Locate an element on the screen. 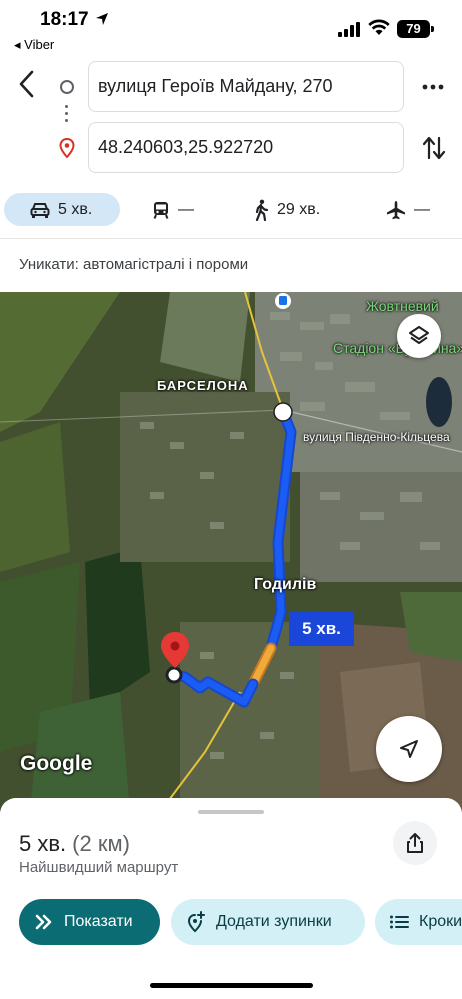  map-label-street: вулиця Південно-Кільцева is located at coordinates (376, 437).